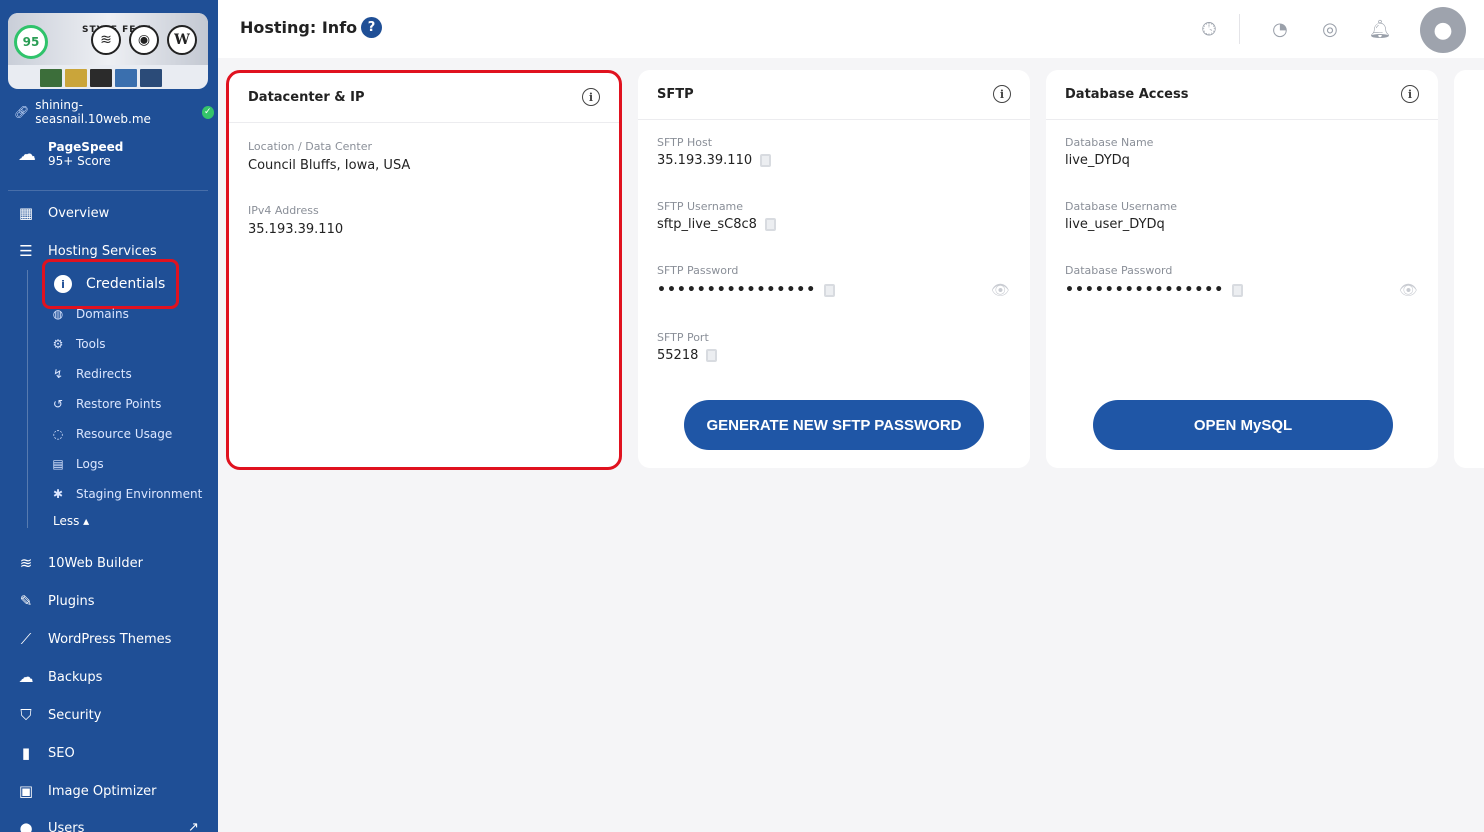  I want to click on sidebar-item-10web-builder: ≋ 10Web Builder, so click(79, 563).